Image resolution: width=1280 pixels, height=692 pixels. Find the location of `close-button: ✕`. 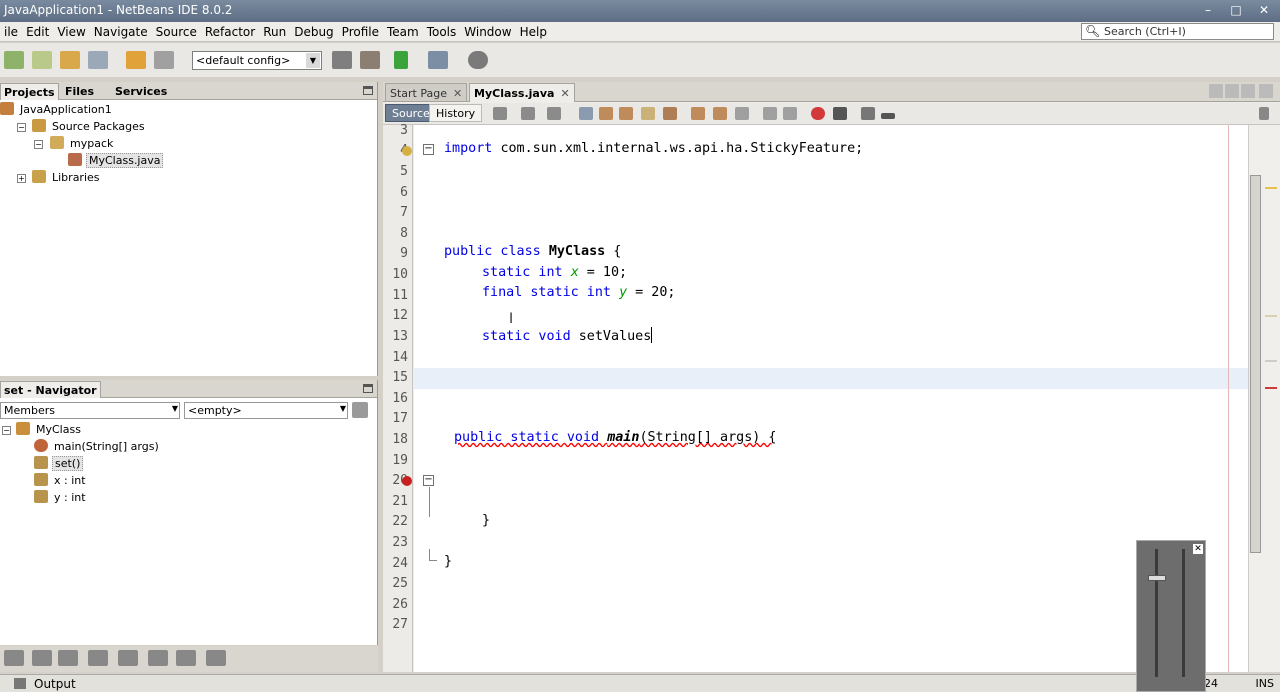

close-button: ✕ is located at coordinates (1264, 10).